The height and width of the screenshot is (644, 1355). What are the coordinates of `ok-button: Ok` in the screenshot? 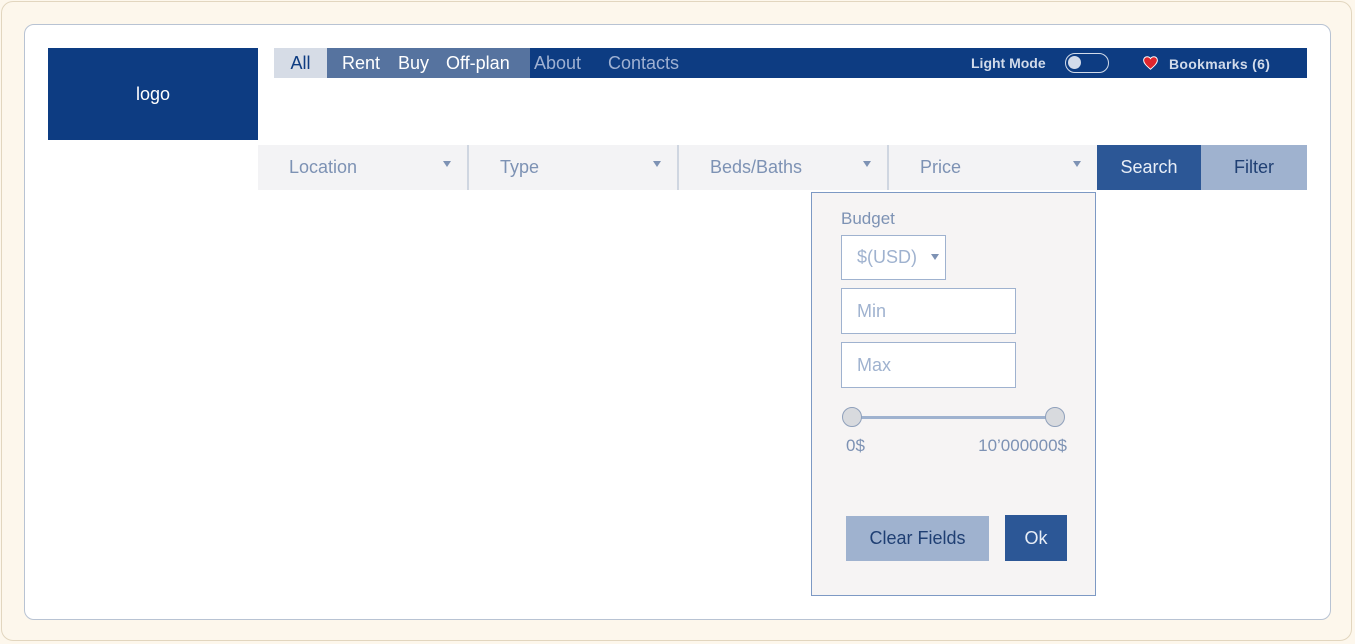 It's located at (1036, 538).